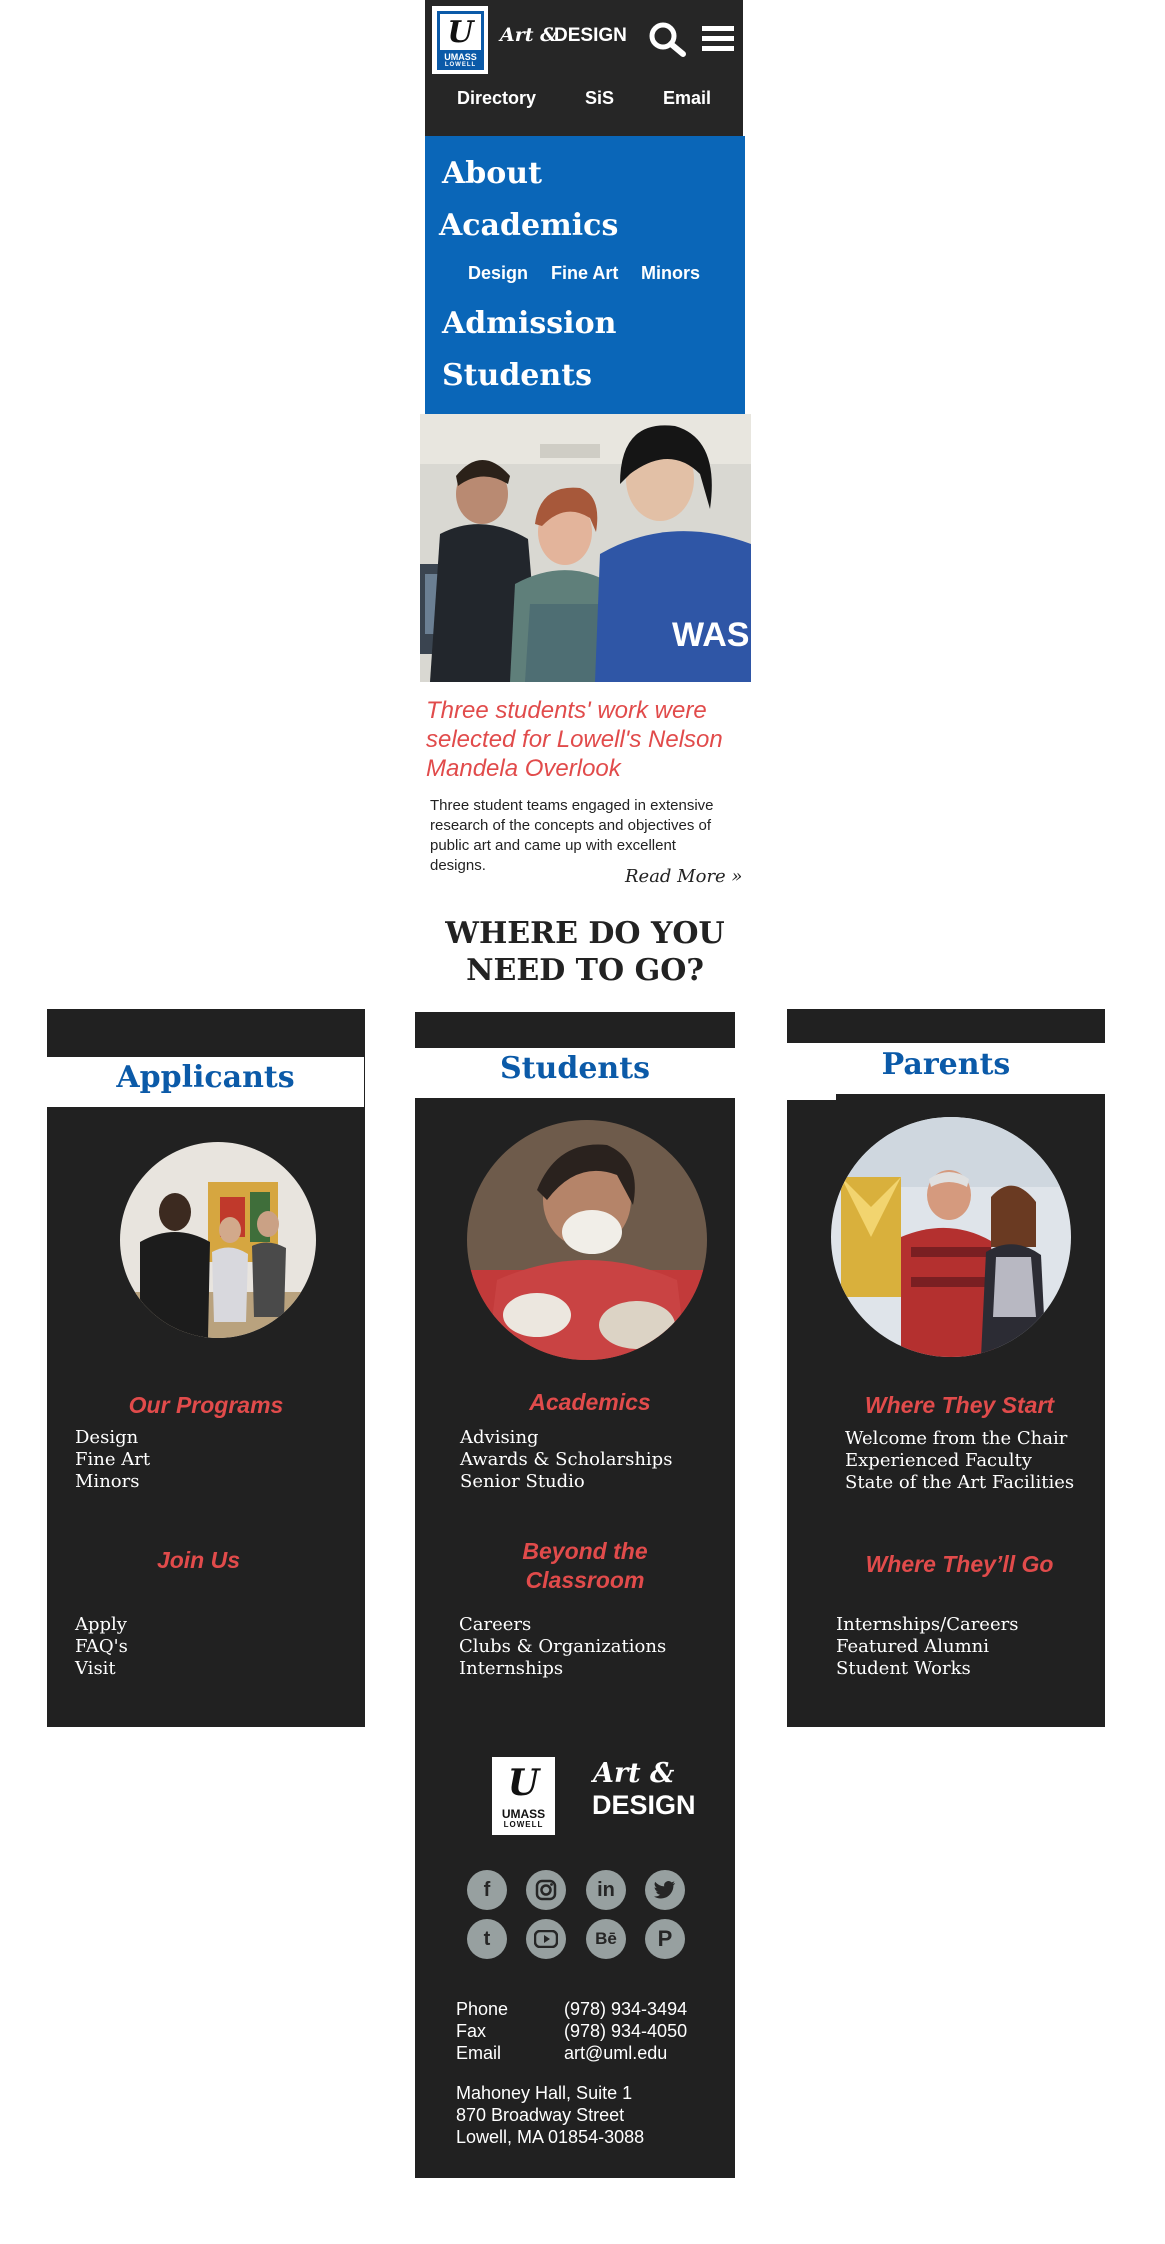 This screenshot has height=2244, width=1165. Describe the element at coordinates (529, 323) in the screenshot. I see `menu-item-admission: Admission` at that location.